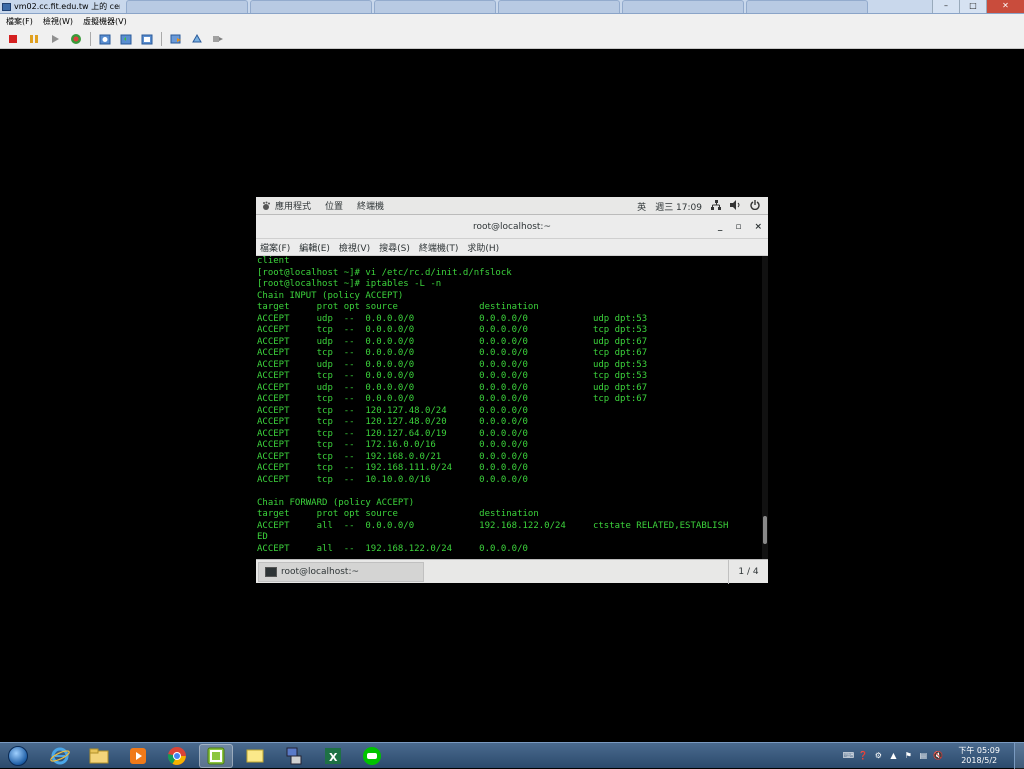 This screenshot has height=769, width=1024. What do you see at coordinates (439, 247) in the screenshot?
I see `terminal-menu-terminal: 終端機(T)` at bounding box center [439, 247].